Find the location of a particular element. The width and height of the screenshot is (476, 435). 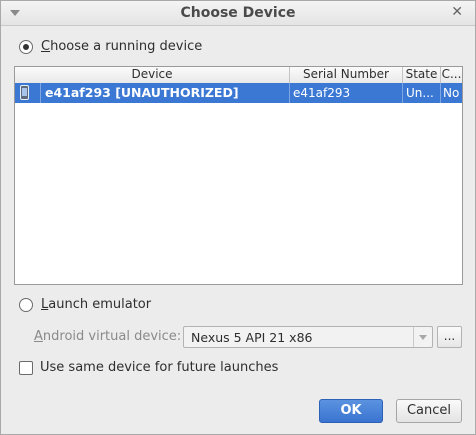

running-device-mnemonic: C is located at coordinates (46, 46).